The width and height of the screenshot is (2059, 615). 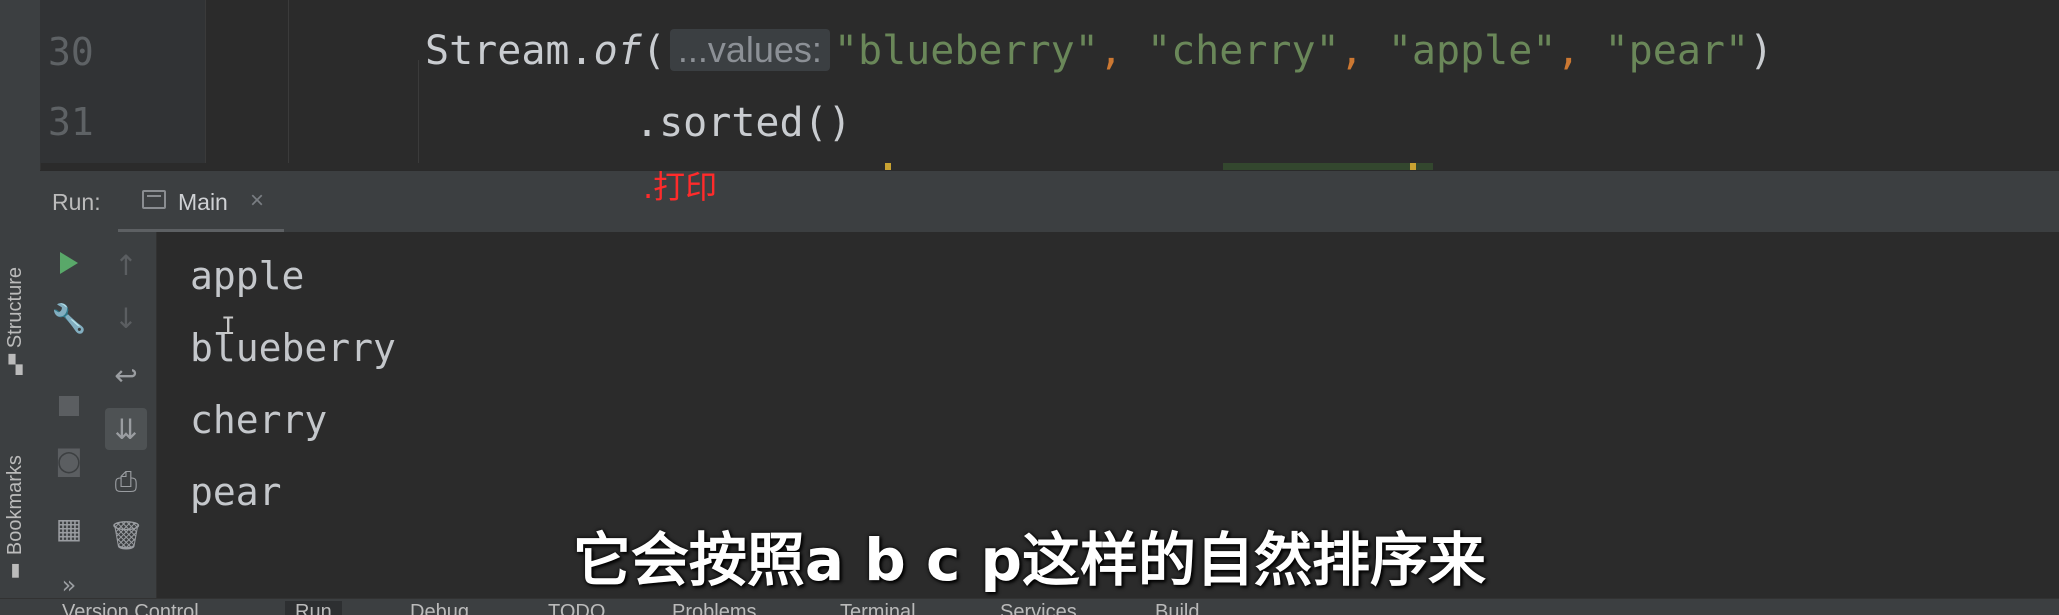 I want to click on scroll-to-end-icon: ⇊, so click(x=126, y=429).